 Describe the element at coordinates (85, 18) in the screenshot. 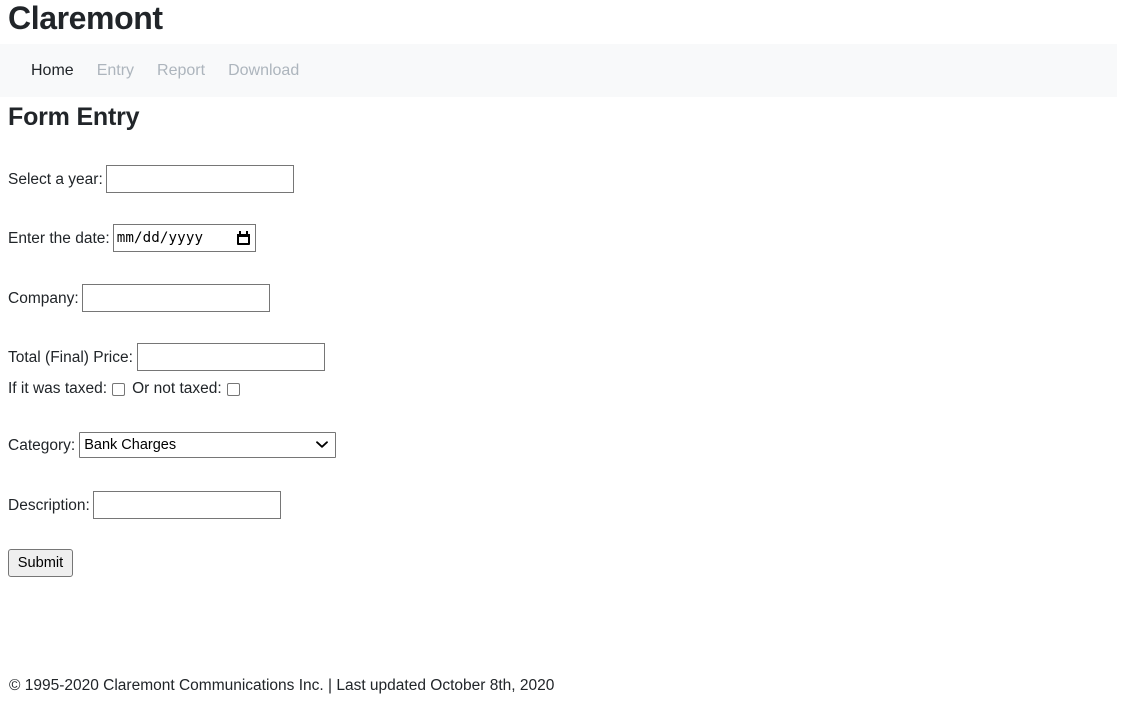

I see `site-title: Claremont` at that location.